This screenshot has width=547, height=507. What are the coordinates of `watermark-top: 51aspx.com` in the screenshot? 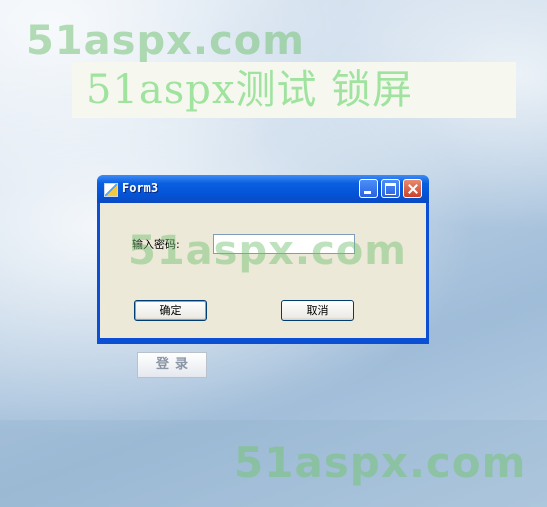 It's located at (165, 41).